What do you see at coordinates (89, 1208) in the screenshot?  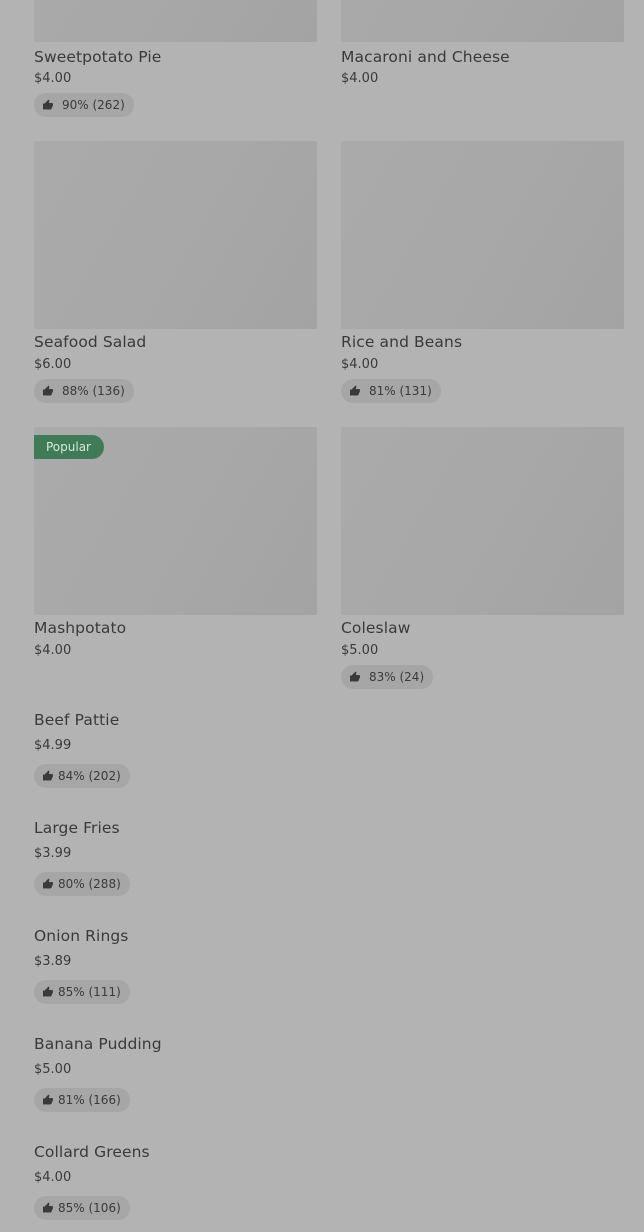 I see `rating-text: 85% (106)` at bounding box center [89, 1208].